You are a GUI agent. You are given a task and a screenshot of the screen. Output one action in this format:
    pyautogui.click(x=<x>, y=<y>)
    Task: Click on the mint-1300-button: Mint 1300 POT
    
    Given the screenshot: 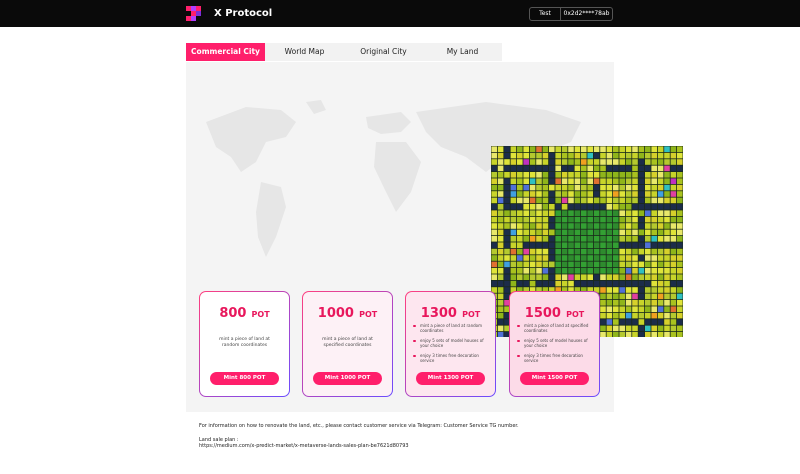 What is the action you would take?
    pyautogui.click(x=450, y=378)
    